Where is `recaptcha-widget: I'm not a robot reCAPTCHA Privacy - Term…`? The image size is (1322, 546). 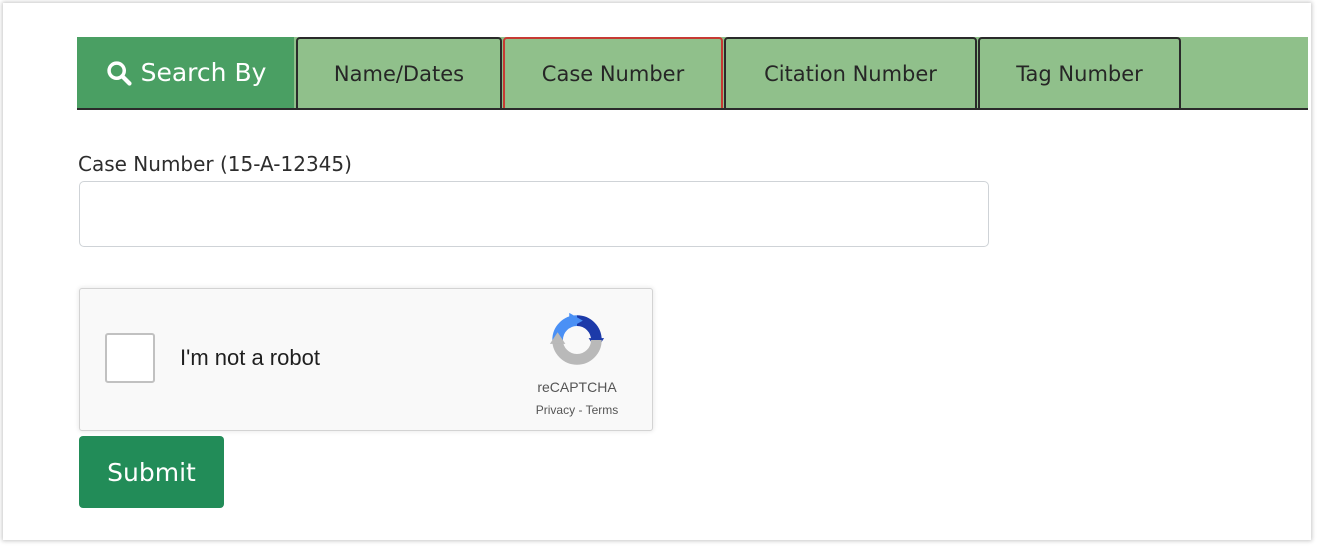
recaptcha-widget: I'm not a robot reCAPTCHA Privacy - Term… is located at coordinates (366, 359).